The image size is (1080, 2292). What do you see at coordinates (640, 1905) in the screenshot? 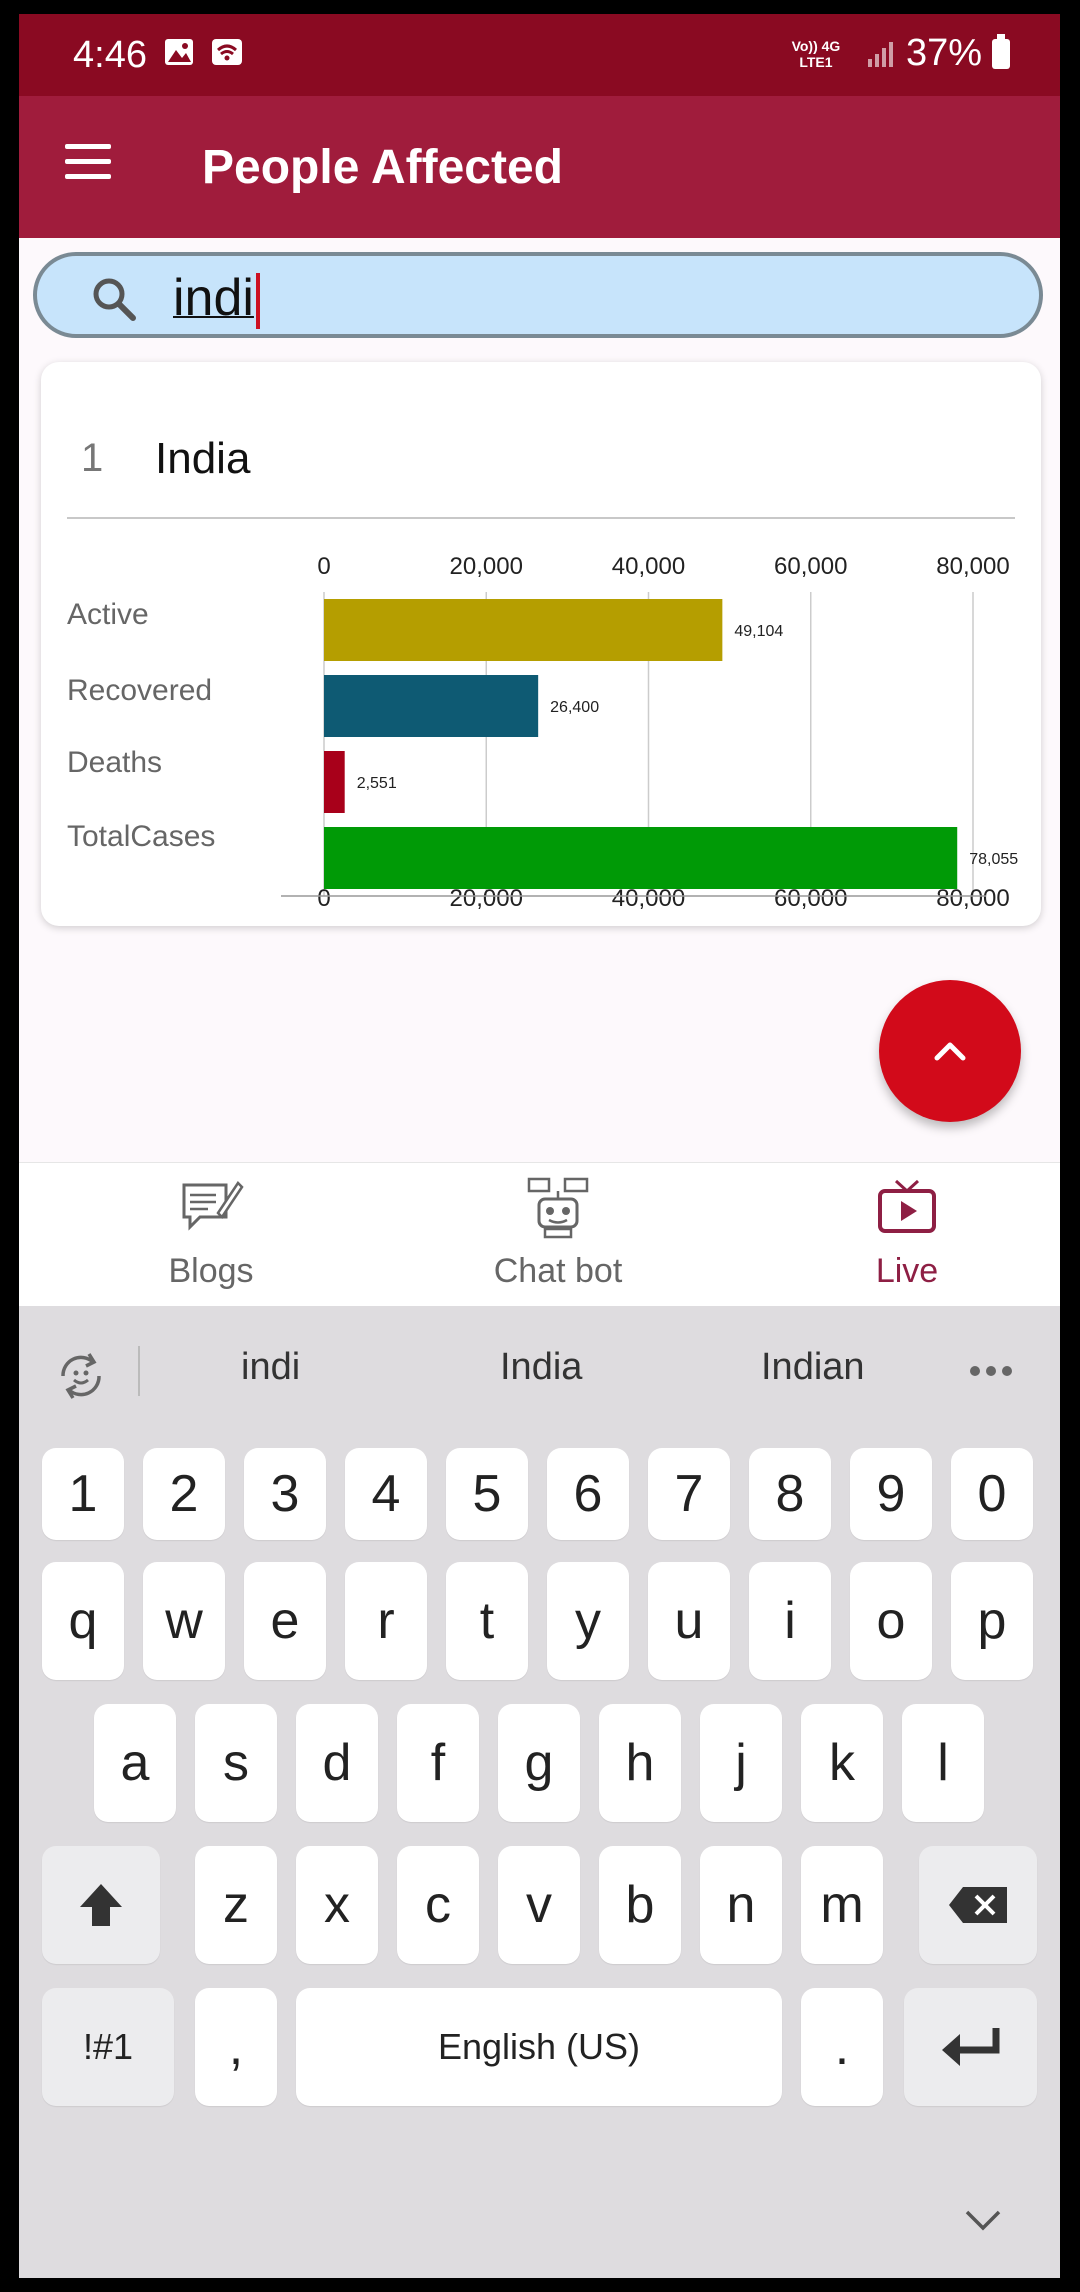
I see `key-b: b` at bounding box center [640, 1905].